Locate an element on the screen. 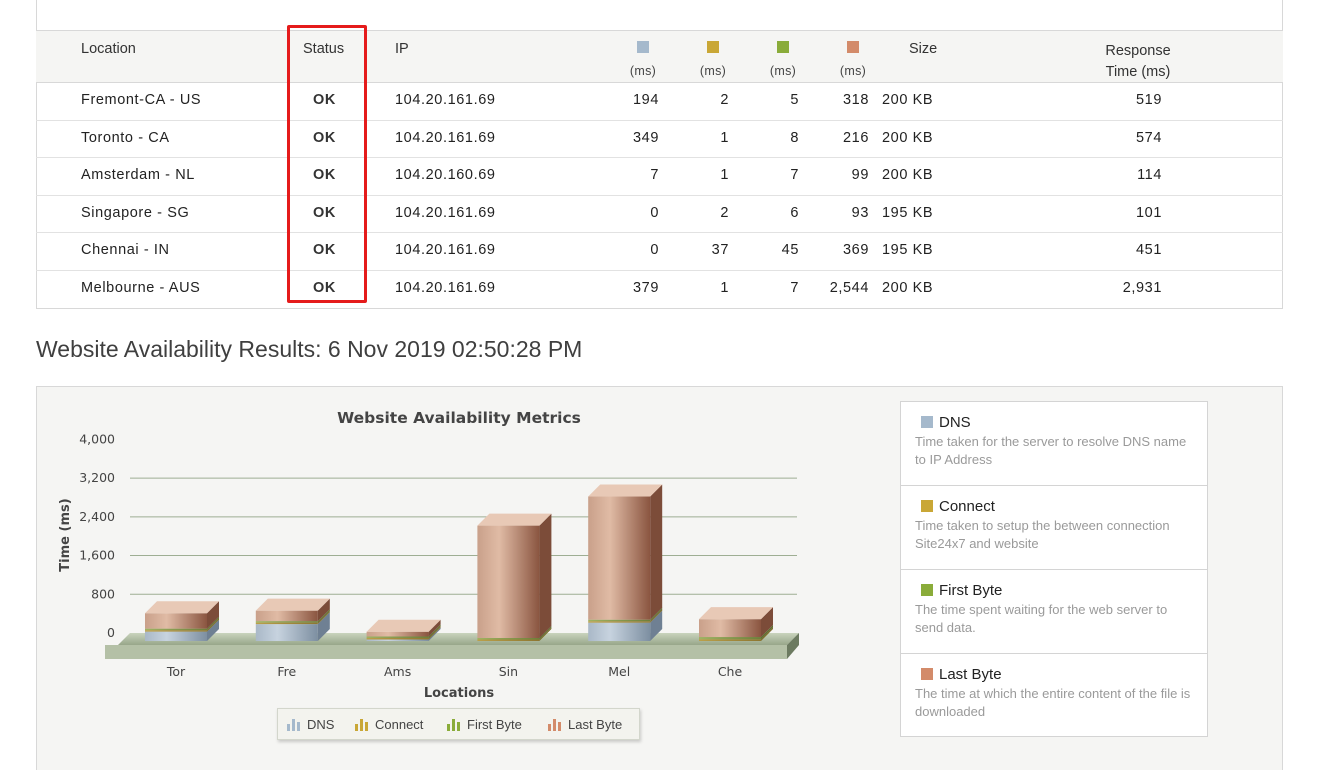  metric-title: Last Byte is located at coordinates (970, 674).